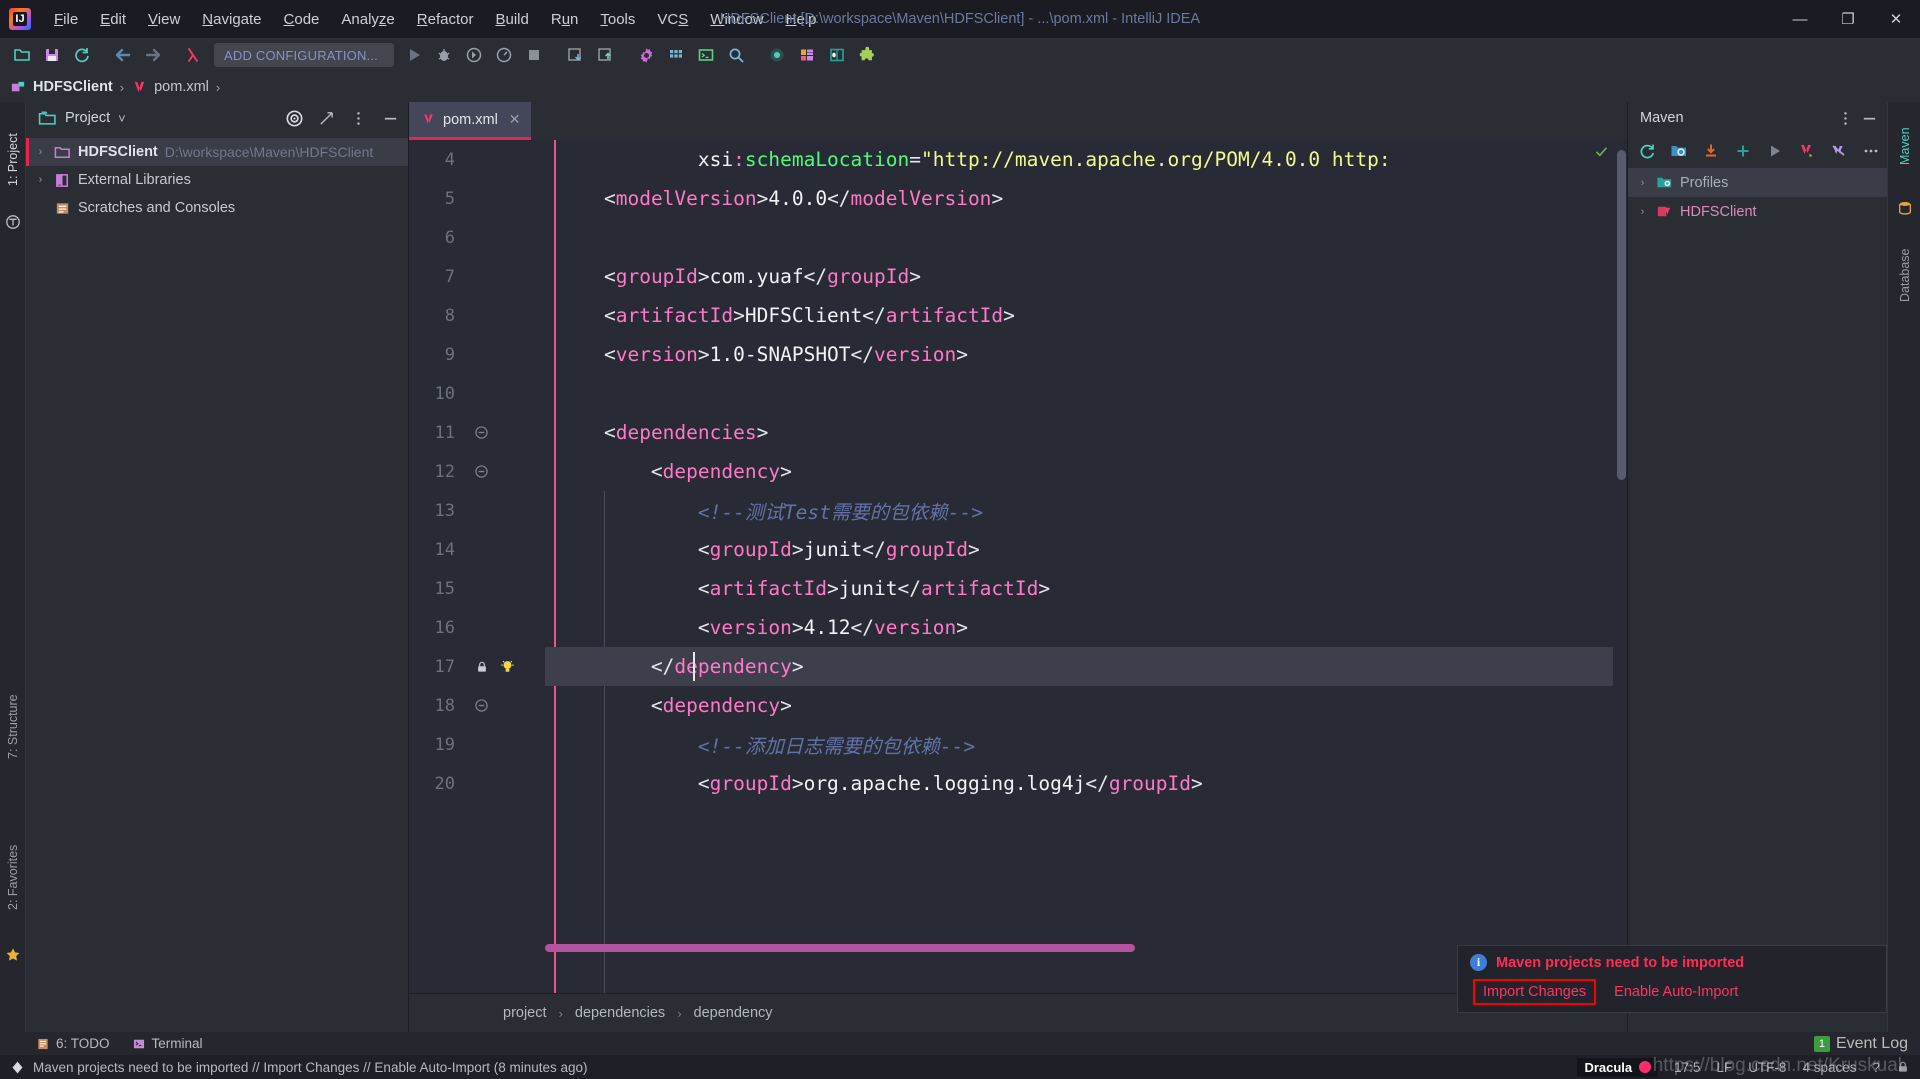  I want to click on editor-breadcrumb-item: dependency, so click(733, 1013).